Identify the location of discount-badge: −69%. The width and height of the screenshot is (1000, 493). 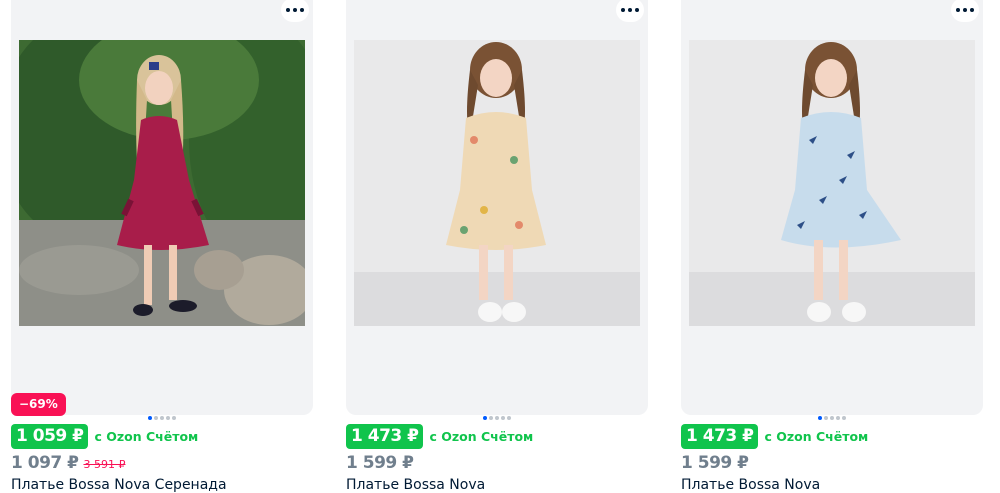
(38, 404).